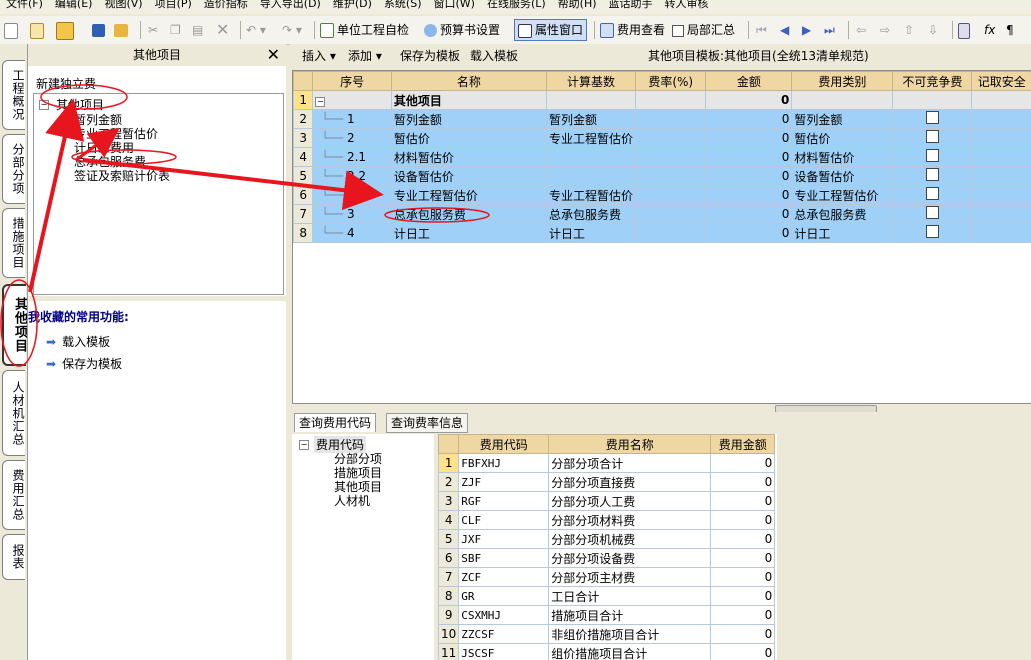  What do you see at coordinates (630, 558) in the screenshot?
I see `cell-fee-name: 分部分项设备费` at bounding box center [630, 558].